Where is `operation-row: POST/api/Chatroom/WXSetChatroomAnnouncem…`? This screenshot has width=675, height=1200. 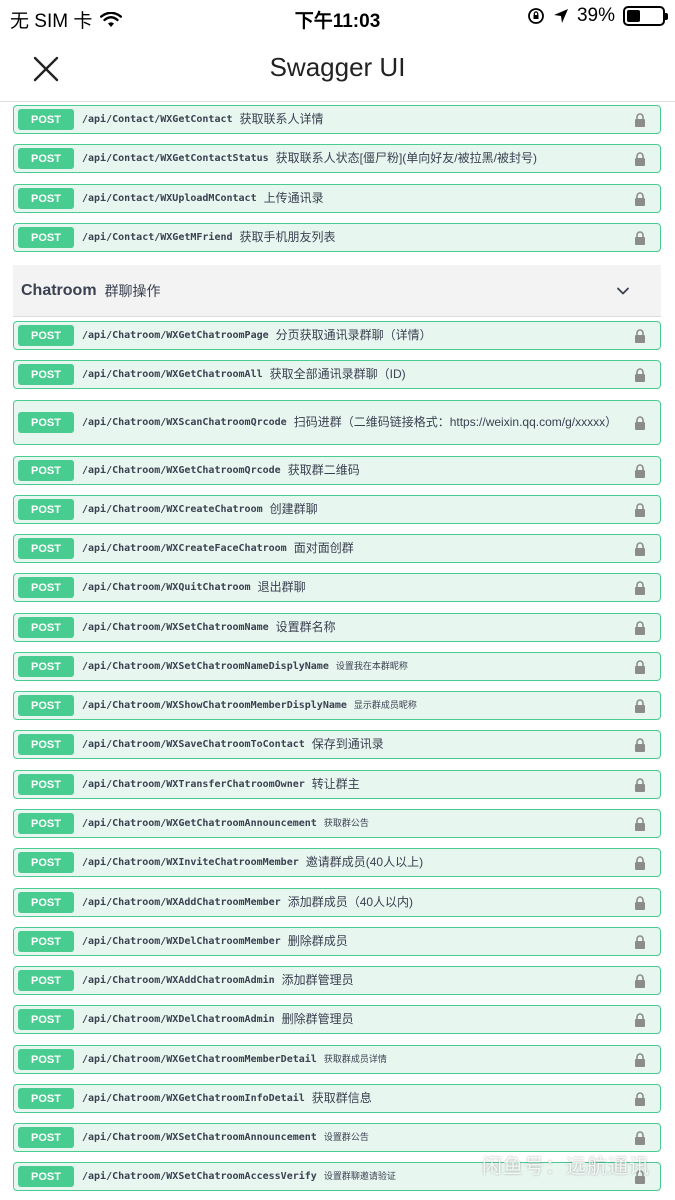
operation-row: POST/api/Chatroom/WXSetChatroomAnnouncem… is located at coordinates (337, 1137).